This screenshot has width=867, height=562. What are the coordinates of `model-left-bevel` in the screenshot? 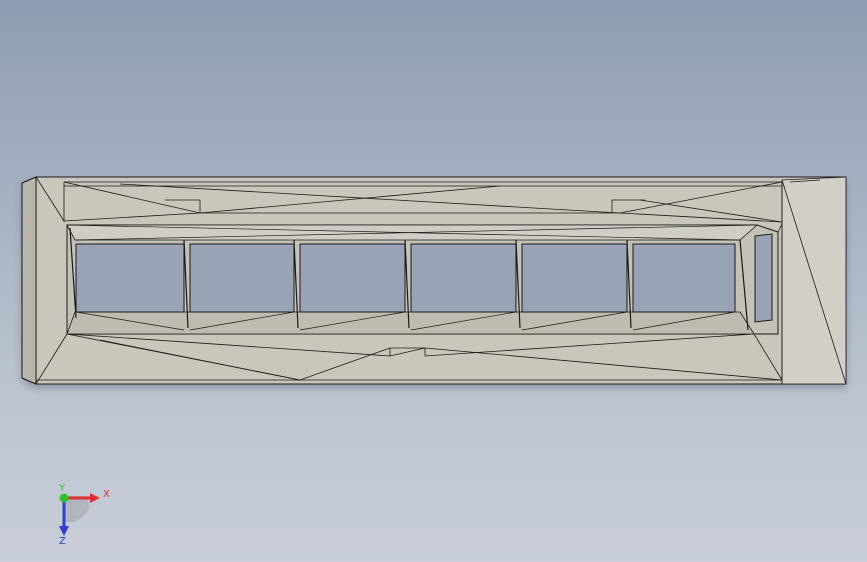 It's located at (29, 280).